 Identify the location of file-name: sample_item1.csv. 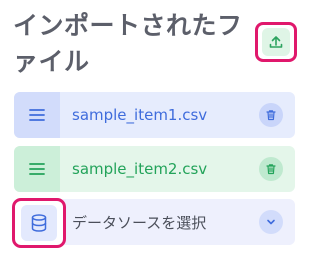
(140, 115).